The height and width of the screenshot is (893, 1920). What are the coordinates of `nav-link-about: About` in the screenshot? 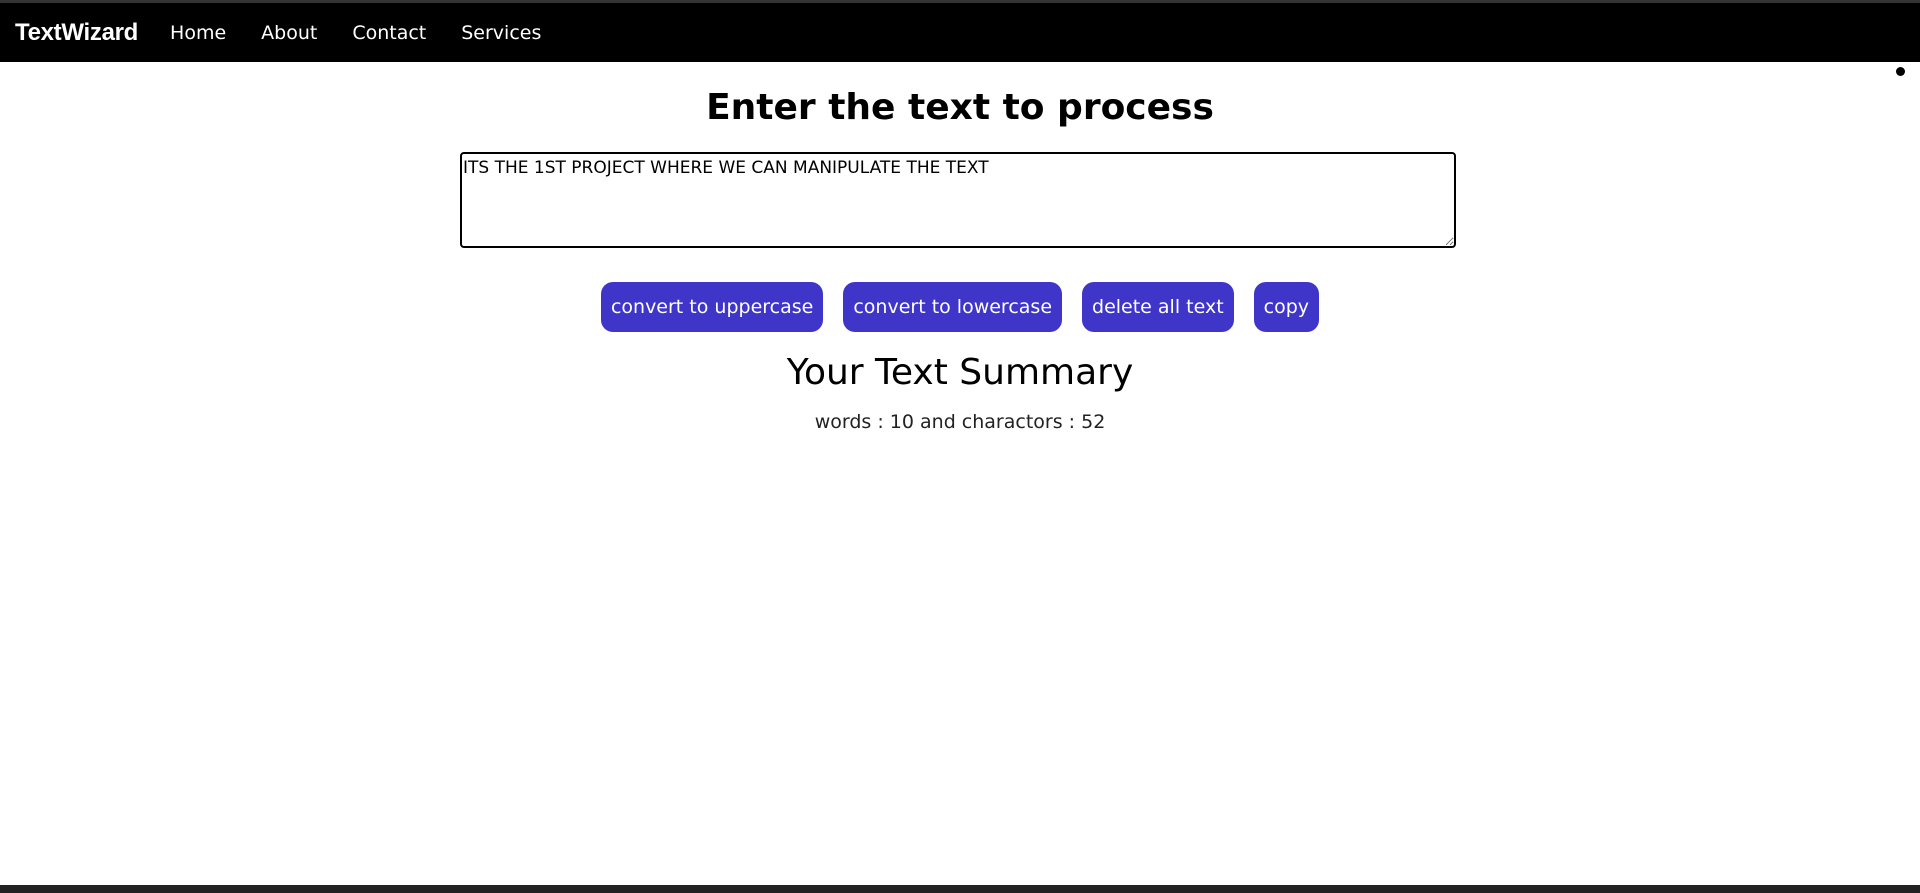 It's located at (289, 33).